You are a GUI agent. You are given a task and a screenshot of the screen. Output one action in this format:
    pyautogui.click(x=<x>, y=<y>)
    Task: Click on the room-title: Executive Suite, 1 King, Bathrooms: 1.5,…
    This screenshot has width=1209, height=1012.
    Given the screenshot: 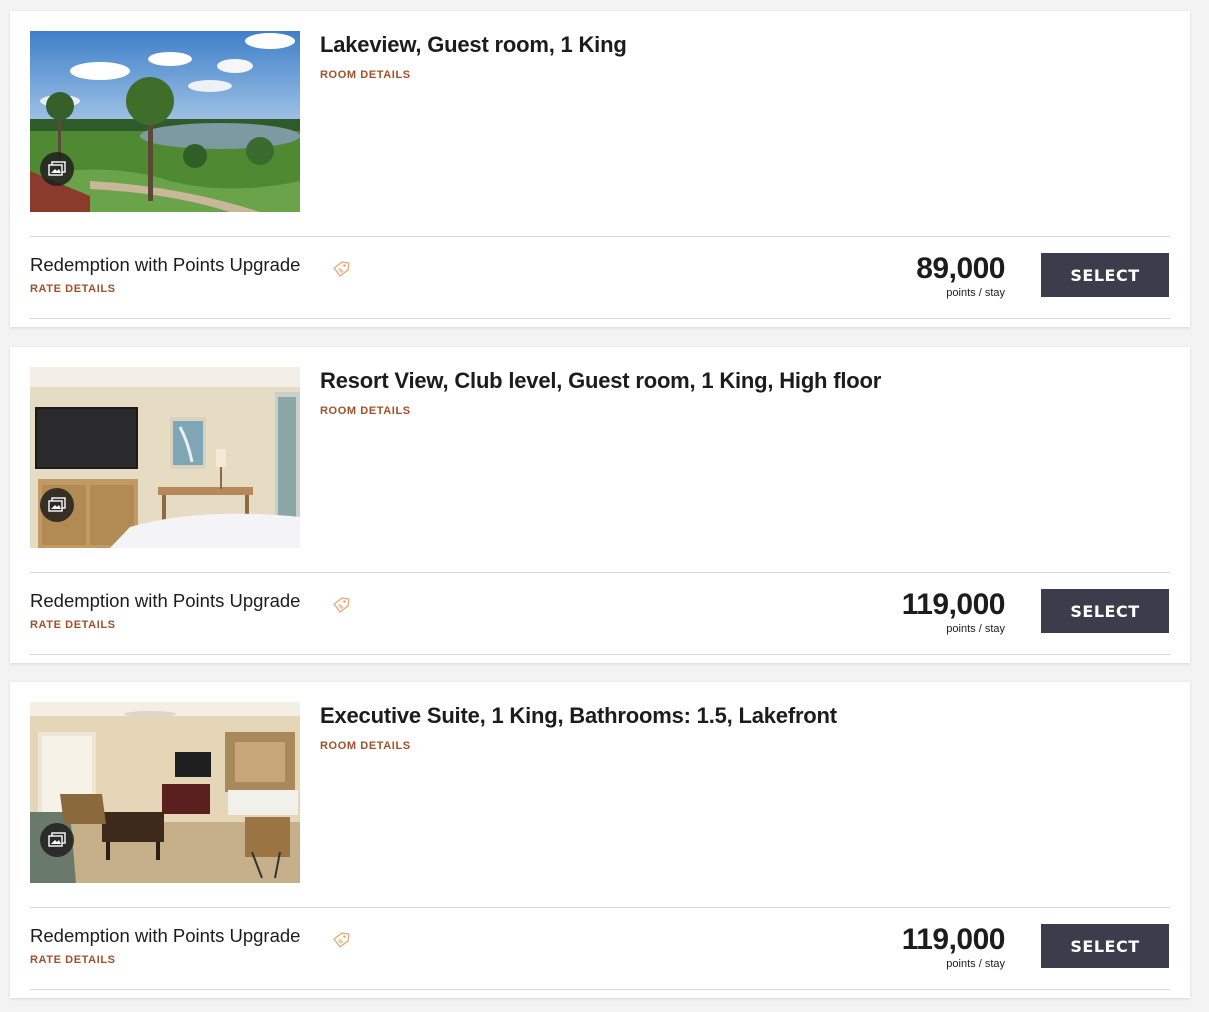 What is the action you would take?
    pyautogui.click(x=578, y=715)
    